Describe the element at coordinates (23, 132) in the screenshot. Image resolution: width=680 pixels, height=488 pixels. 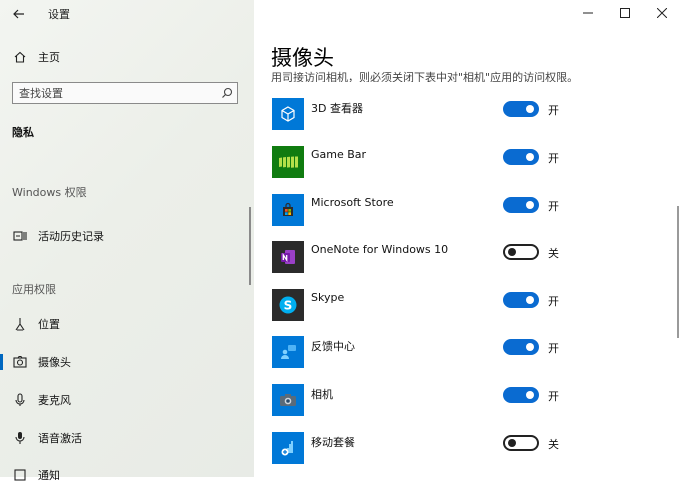
I see `category-title: 隐私` at that location.